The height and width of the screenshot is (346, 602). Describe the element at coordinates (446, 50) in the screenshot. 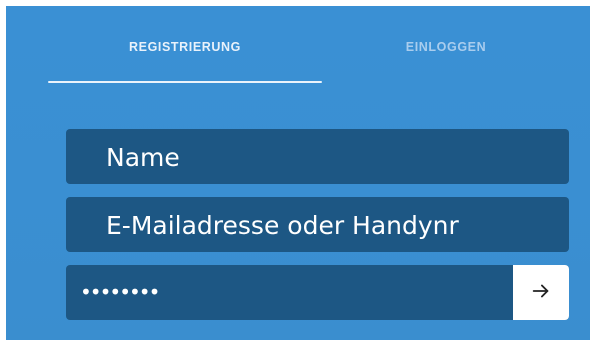

I see `tab-einloggen: EINLOGGEN` at that location.